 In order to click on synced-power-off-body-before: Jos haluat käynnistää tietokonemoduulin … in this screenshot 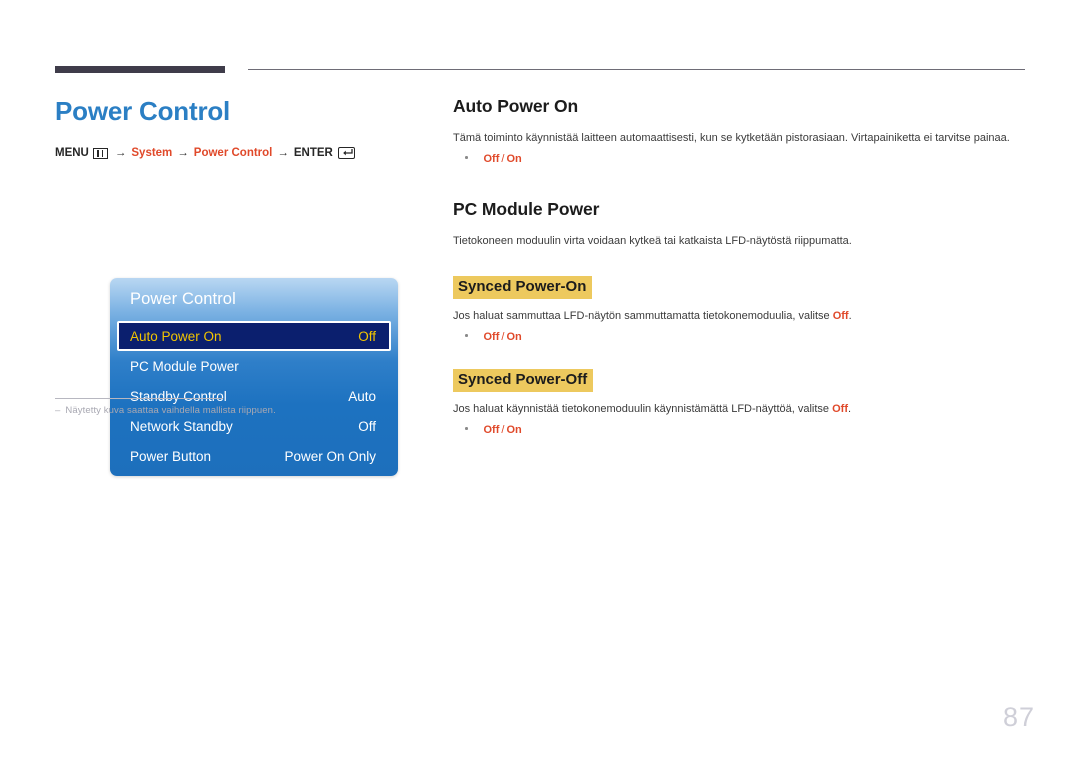, I will do `click(643, 408)`.